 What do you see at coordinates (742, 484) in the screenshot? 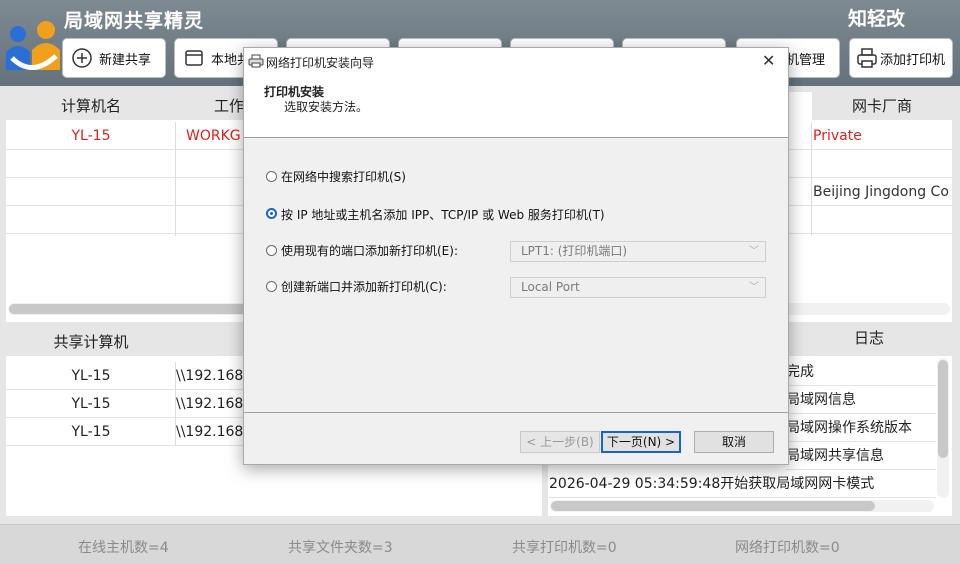
I see `log-entry: 2026-04-29 05:34:59:48开始获取局域网网卡模式` at bounding box center [742, 484].